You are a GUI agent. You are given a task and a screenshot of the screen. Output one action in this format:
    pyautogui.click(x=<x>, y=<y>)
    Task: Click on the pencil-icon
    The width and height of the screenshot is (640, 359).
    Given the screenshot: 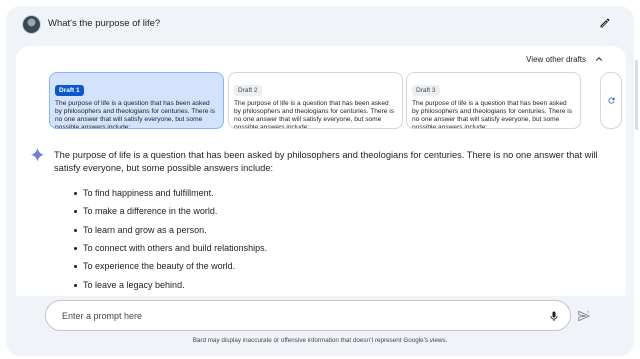 What is the action you would take?
    pyautogui.click(x=605, y=23)
    